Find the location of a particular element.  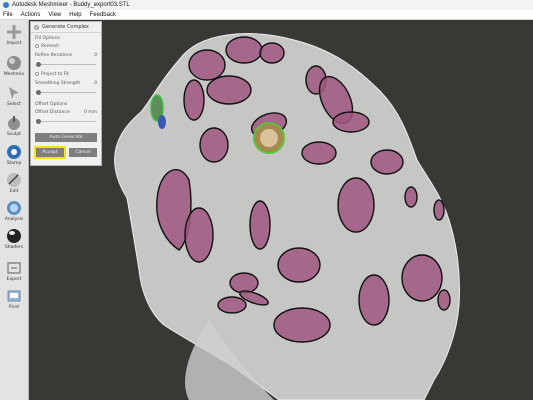

tool-print: Print is located at coordinates (14, 301).